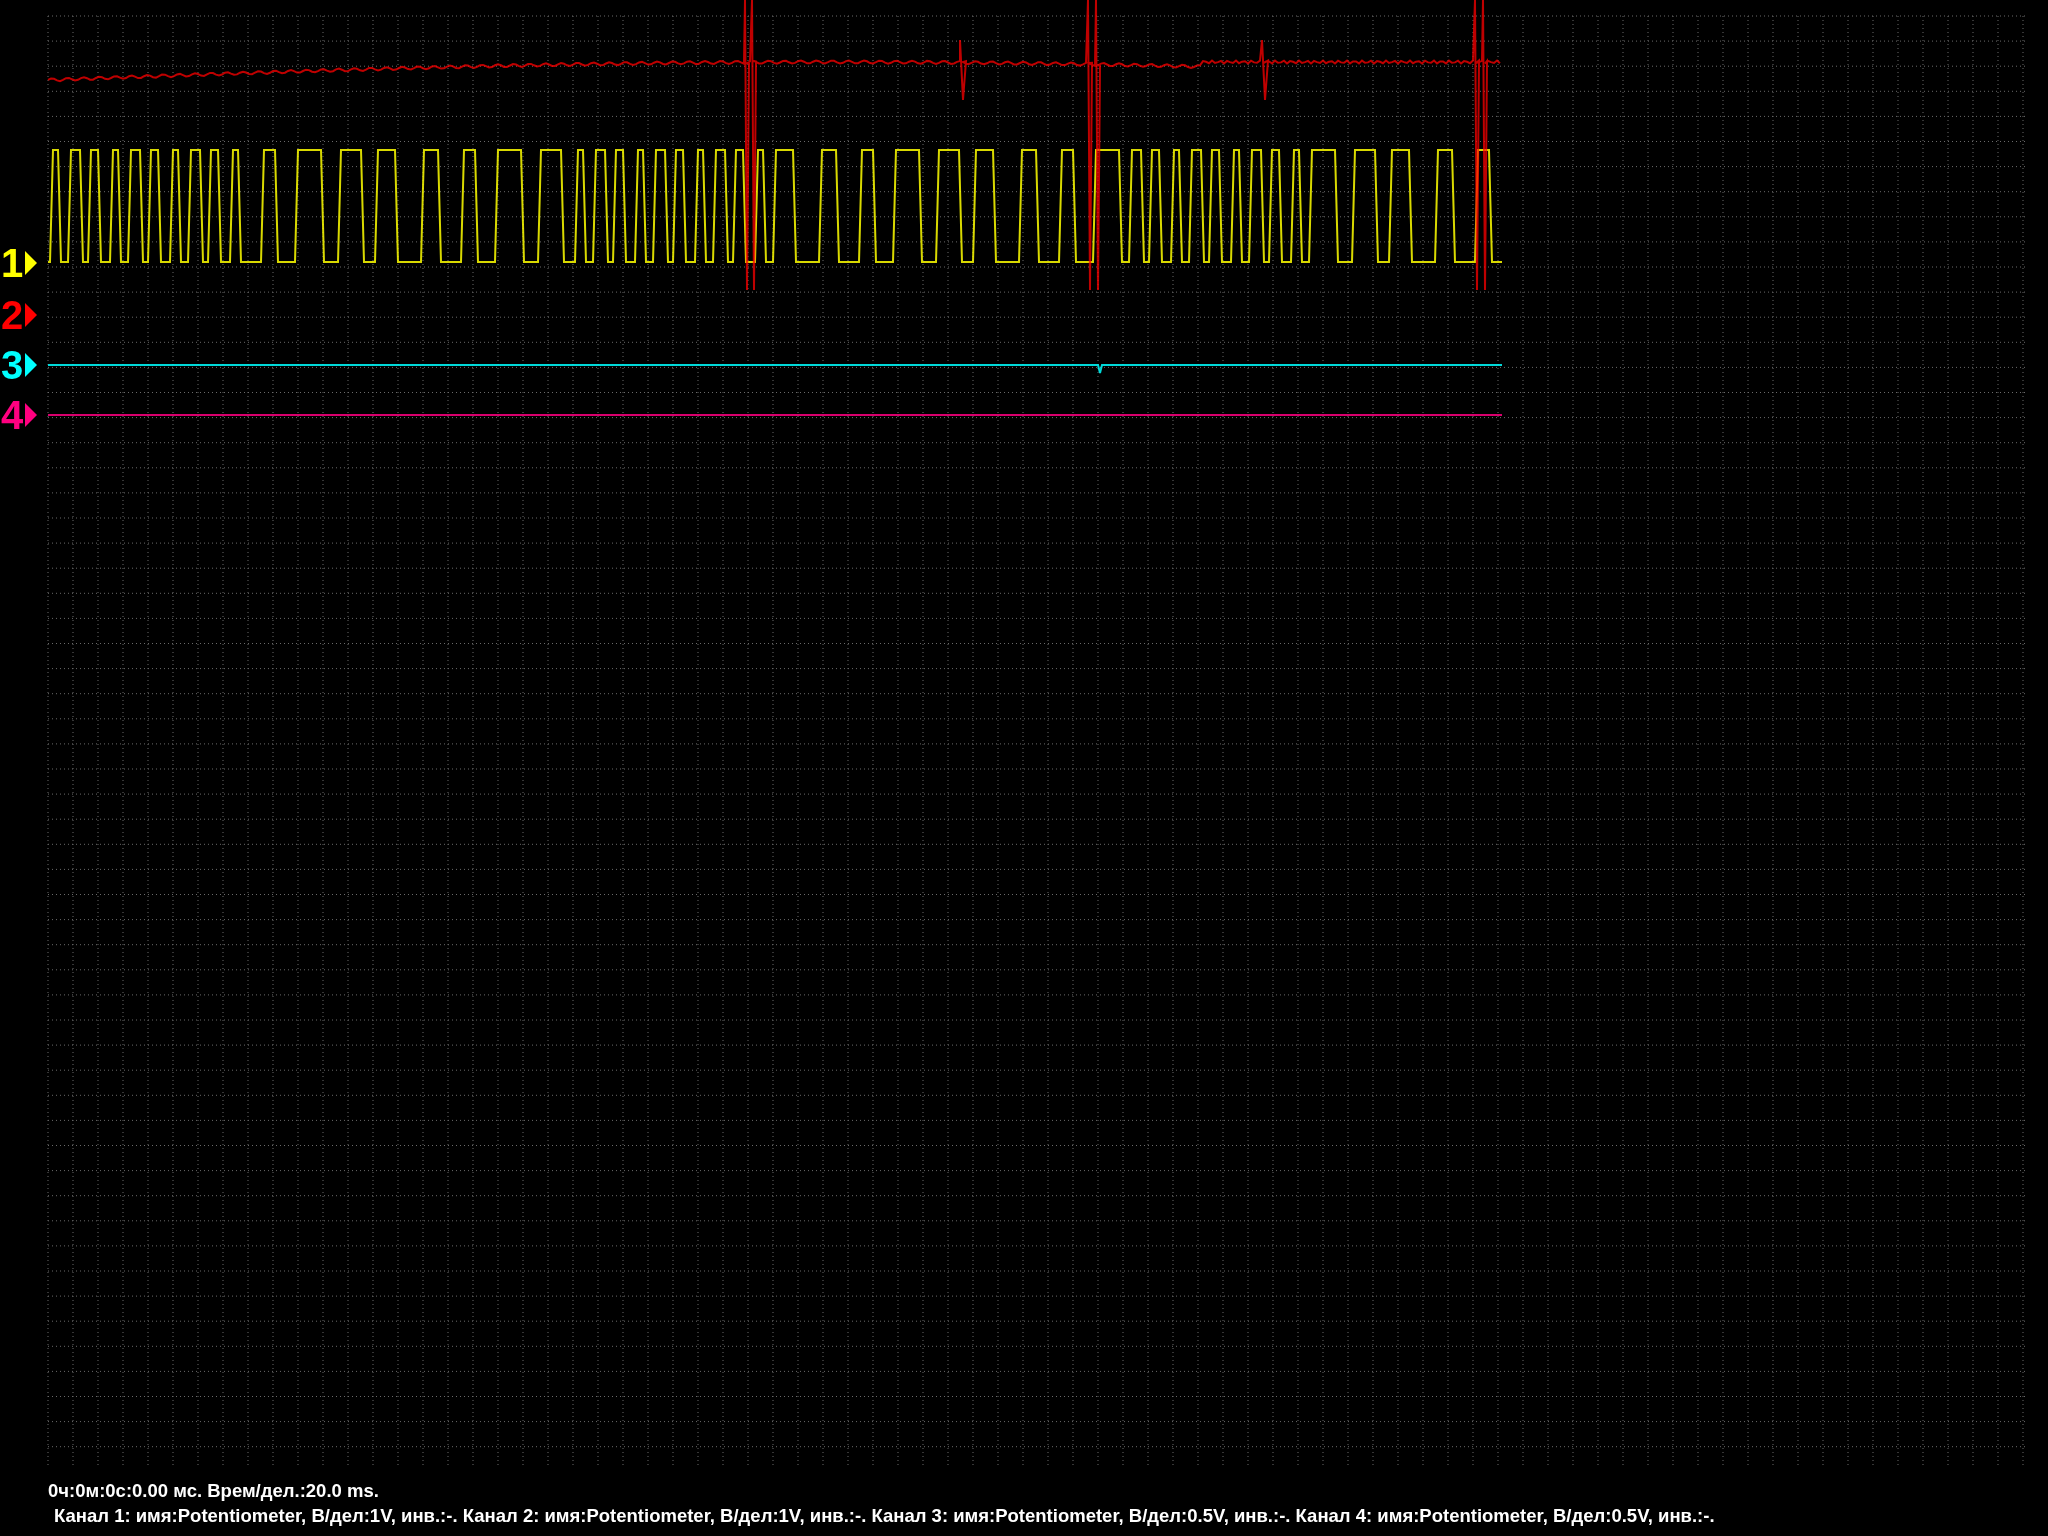 The image size is (2048, 1536). I want to click on time-readout: 0ч:0м:0с:0.00 мс. Врем/дел.:20.0 ms., so click(213, 1491).